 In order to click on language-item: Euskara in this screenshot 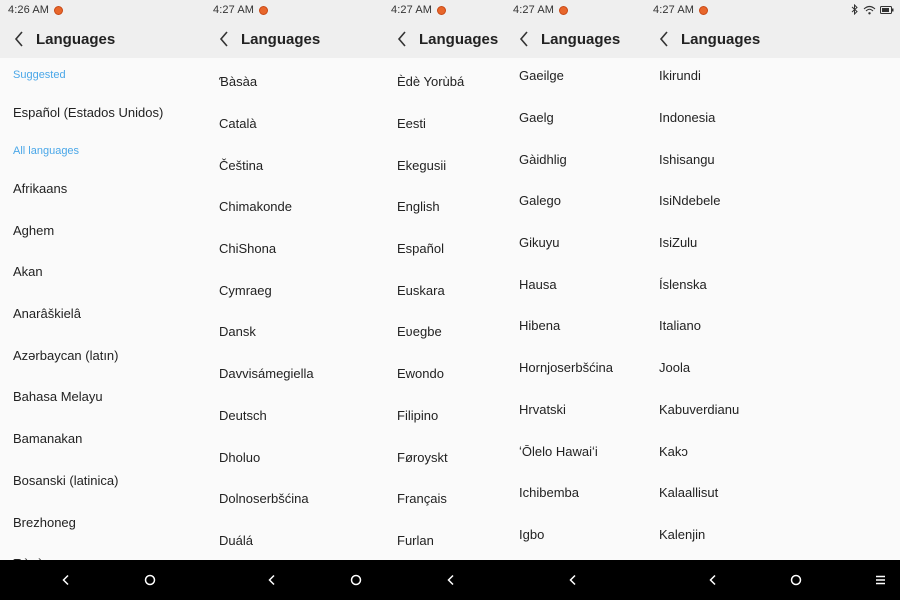, I will do `click(444, 290)`.